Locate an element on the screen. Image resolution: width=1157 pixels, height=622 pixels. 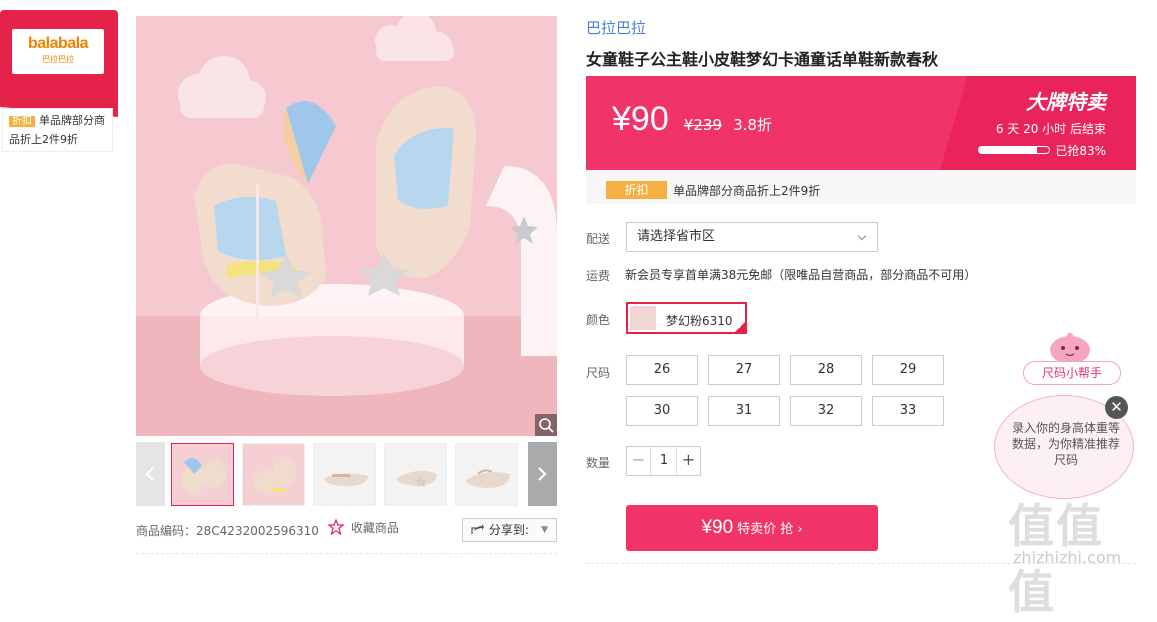
buy-now-button: ¥90 特卖价抢 › is located at coordinates (752, 528).